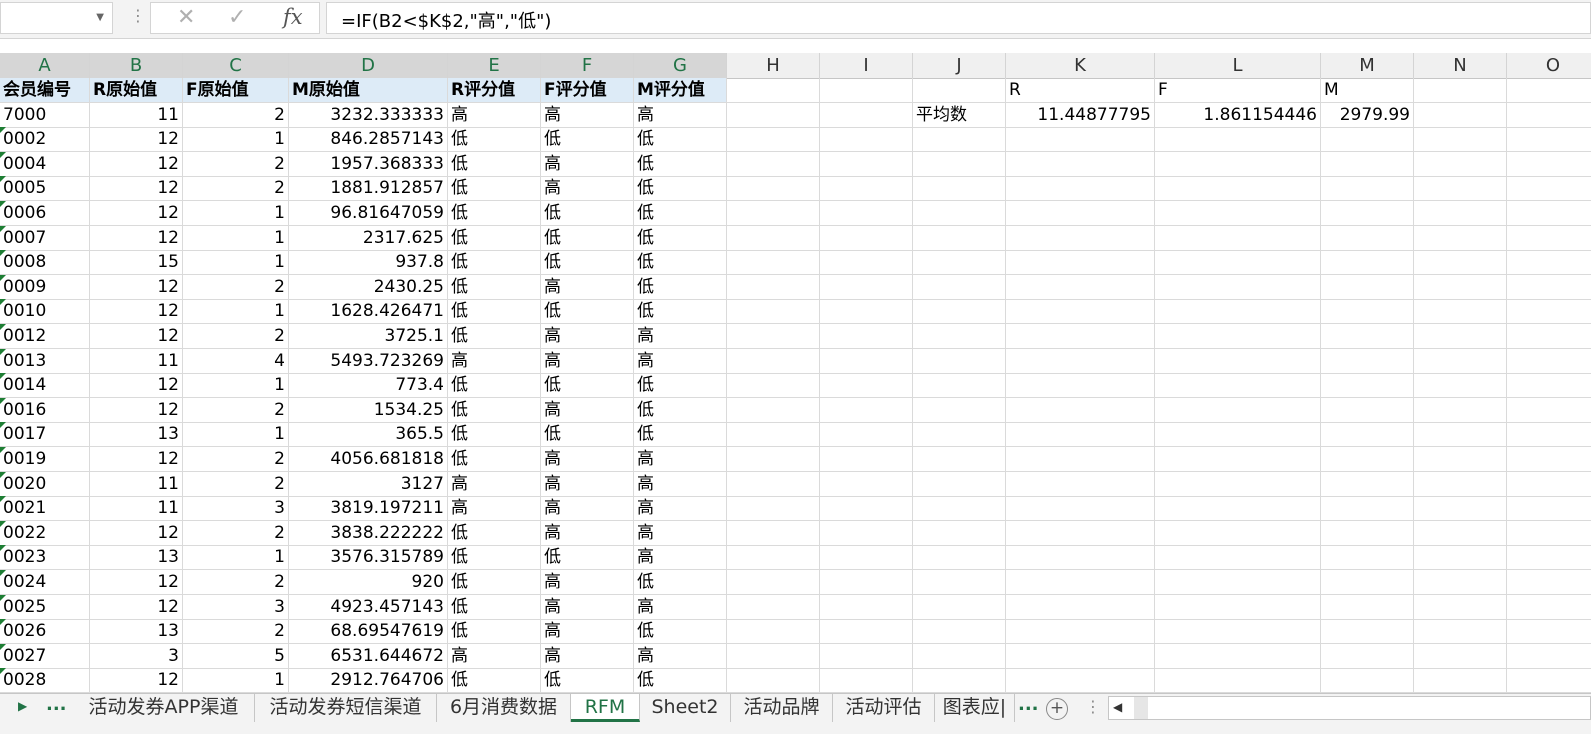 This screenshot has width=1591, height=734. Describe the element at coordinates (45, 213) in the screenshot. I see `cell-a: 0006` at that location.